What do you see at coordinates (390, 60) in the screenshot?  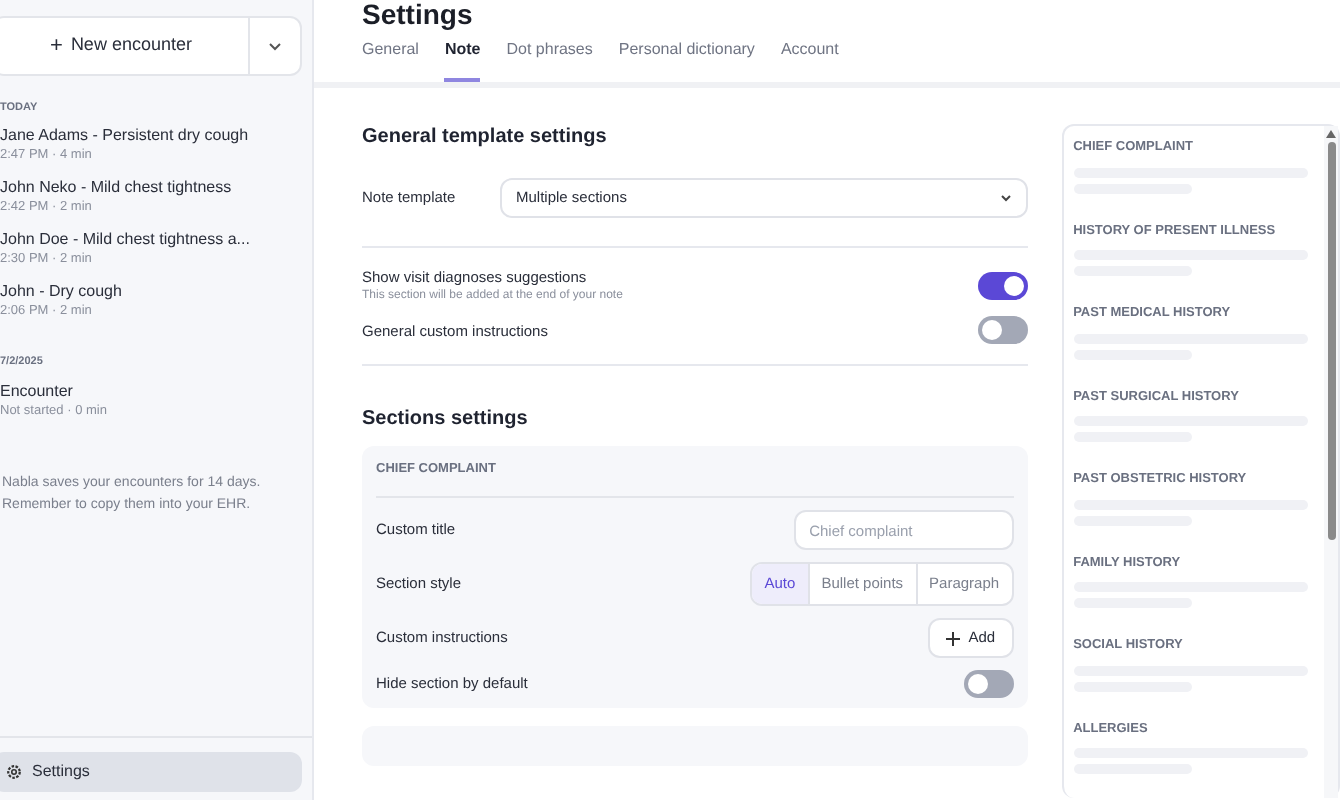 I see `tab: General` at bounding box center [390, 60].